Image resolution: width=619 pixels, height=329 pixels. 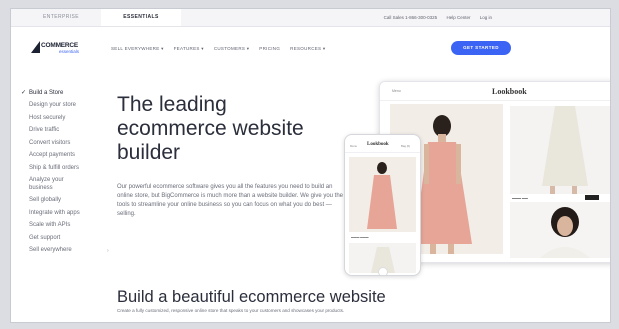 I want to click on sidebar-item-accept-payments: Accept payments, so click(x=66, y=156).